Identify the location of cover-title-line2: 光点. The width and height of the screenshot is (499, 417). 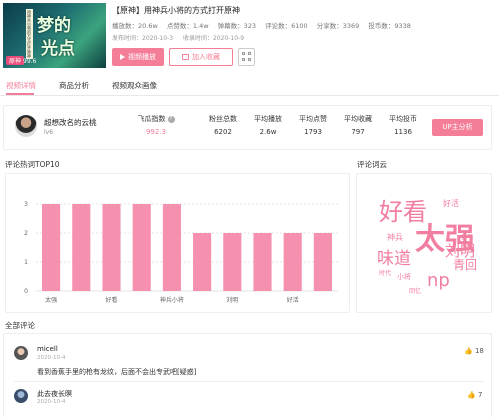
(58, 49).